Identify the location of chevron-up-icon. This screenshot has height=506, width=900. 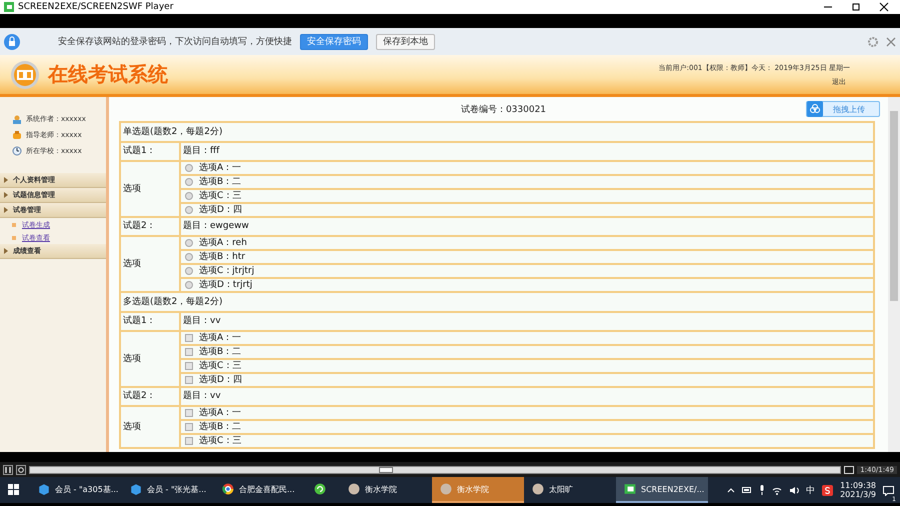
(731, 490).